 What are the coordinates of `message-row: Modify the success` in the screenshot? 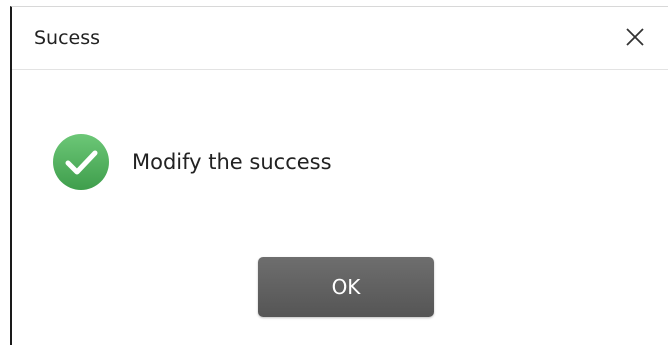 It's located at (192, 162).